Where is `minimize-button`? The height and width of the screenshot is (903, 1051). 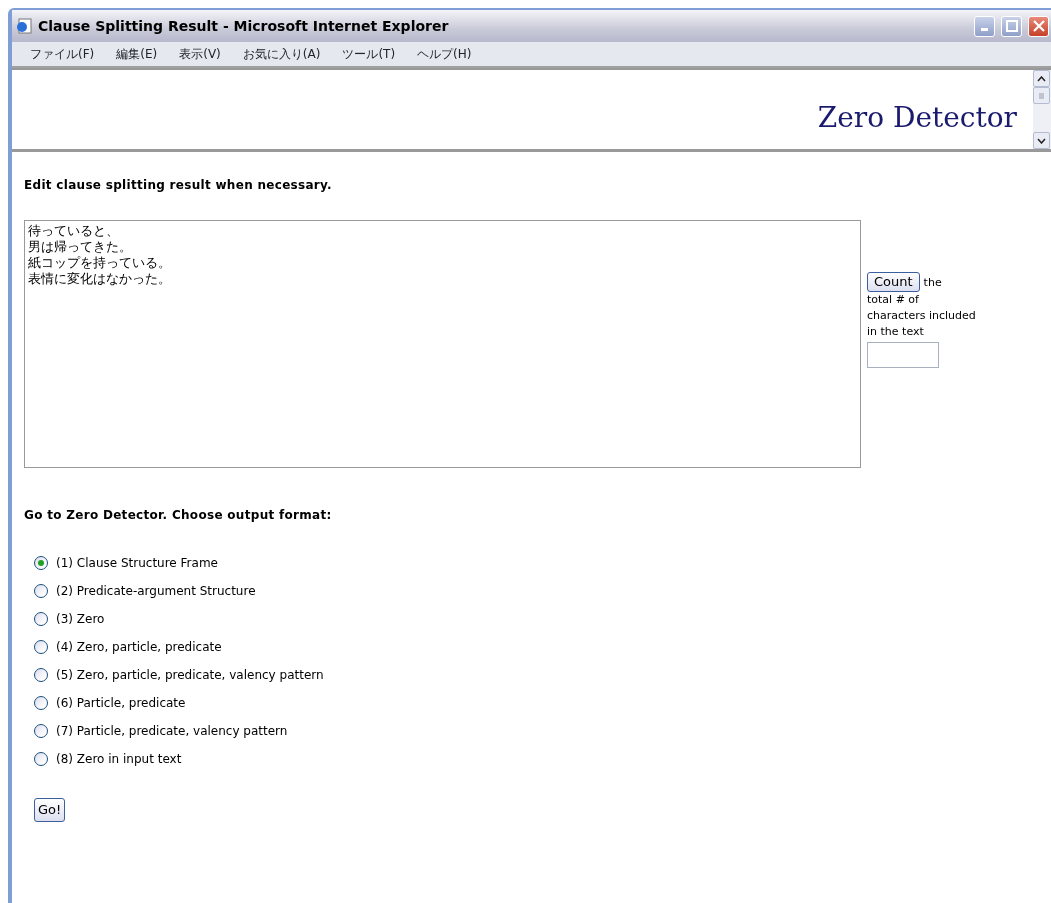
minimize-button is located at coordinates (984, 26).